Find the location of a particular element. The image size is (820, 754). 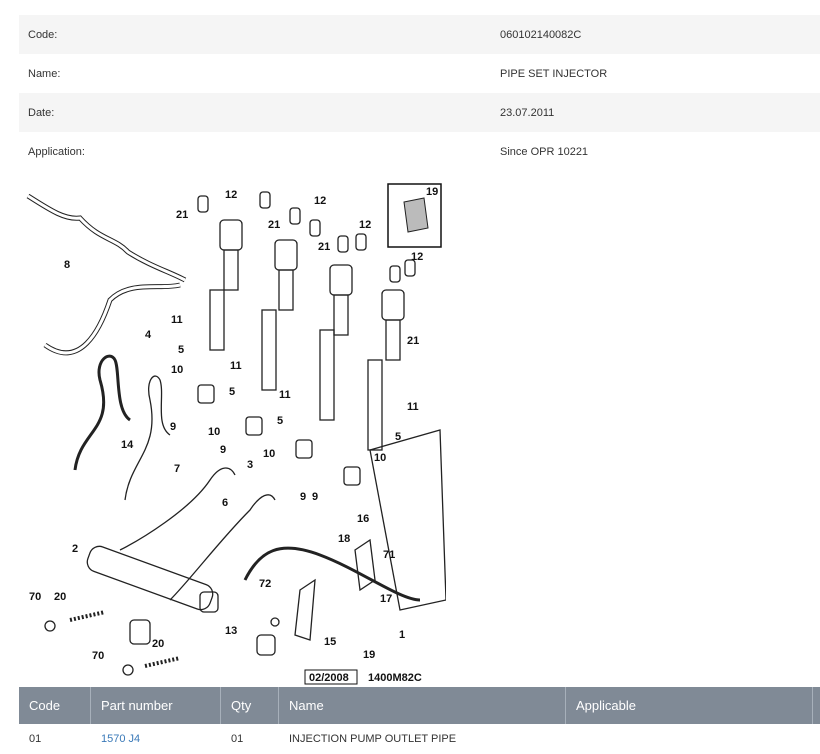

table-row: 01 1570 J4 01 INJECTION PUMP OUTLET PIPE is located at coordinates (419, 739).